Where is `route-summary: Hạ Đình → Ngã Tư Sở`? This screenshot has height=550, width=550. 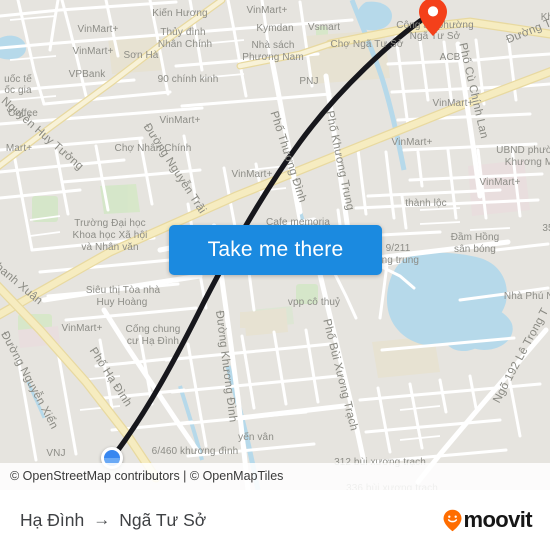 route-summary: Hạ Đình → Ngã Tư Sở is located at coordinates (113, 520).